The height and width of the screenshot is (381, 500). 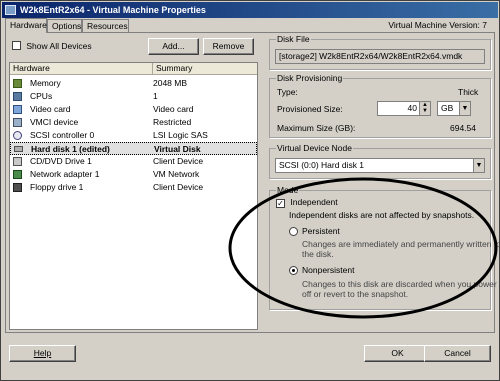 I want to click on independent-check-icon: ✓, so click(x=280, y=203).